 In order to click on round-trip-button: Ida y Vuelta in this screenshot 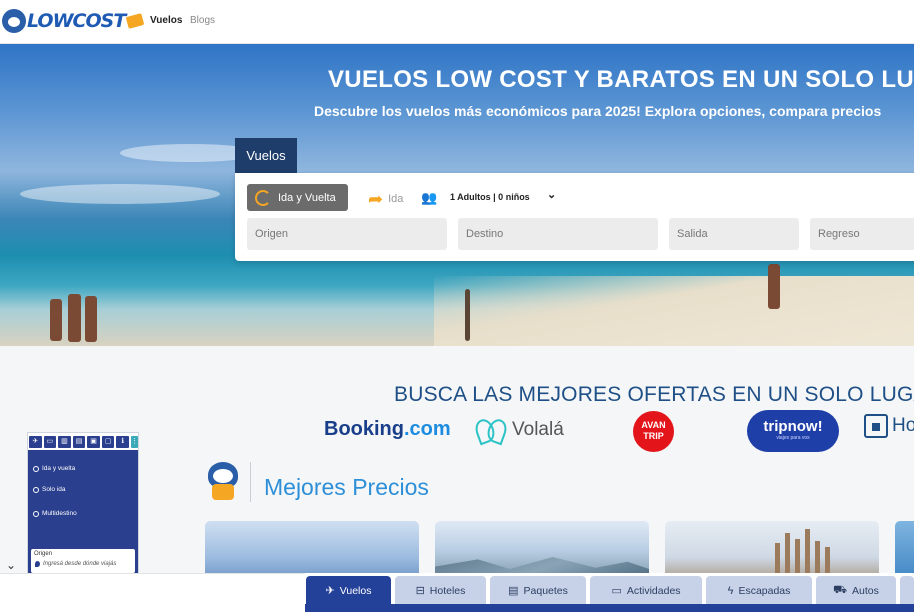, I will do `click(297, 197)`.